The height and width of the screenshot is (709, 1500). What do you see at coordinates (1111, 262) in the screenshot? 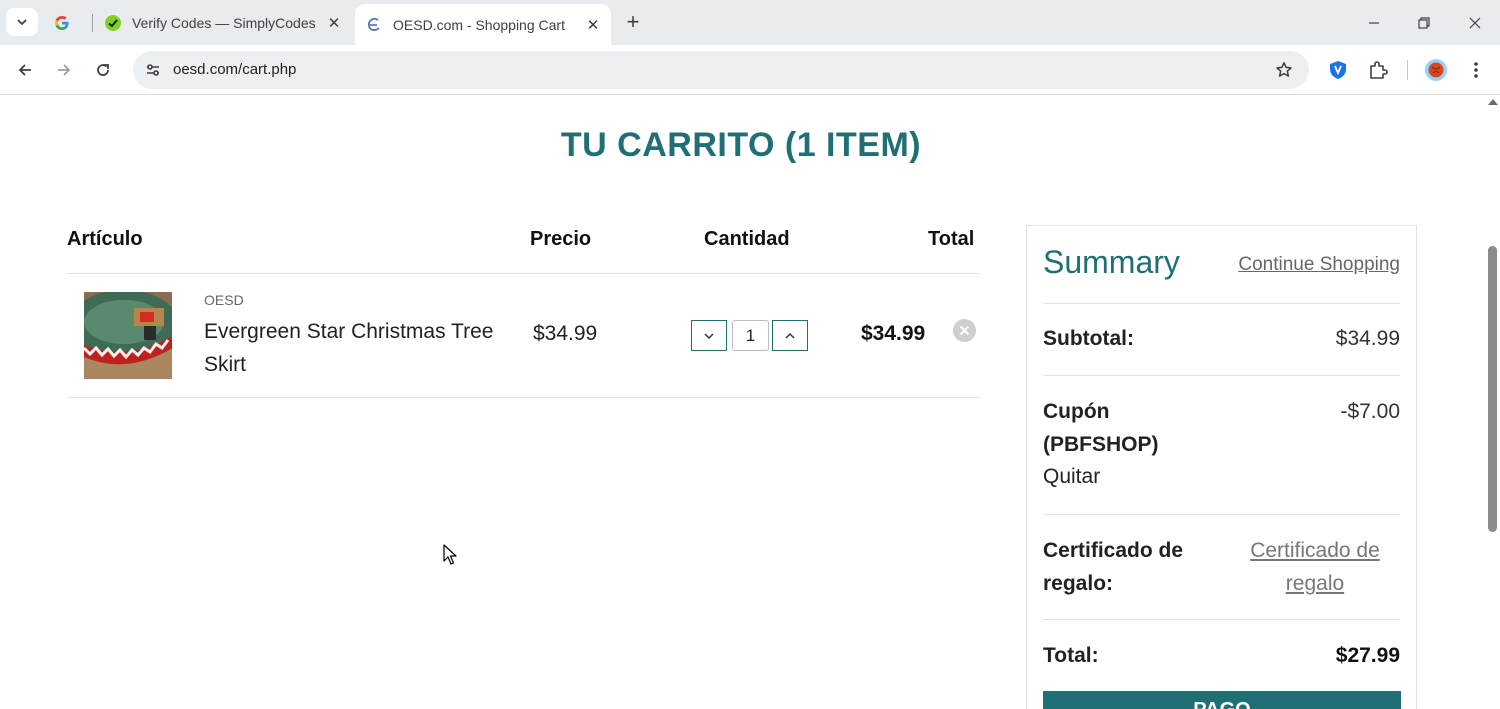
I see `summary-title: Summary` at bounding box center [1111, 262].